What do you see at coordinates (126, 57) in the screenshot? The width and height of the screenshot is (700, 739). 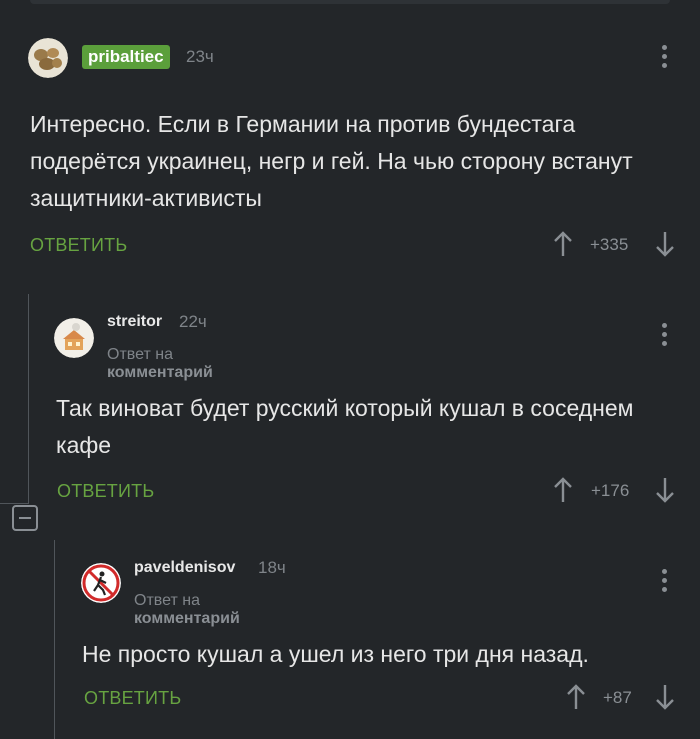 I see `username: pribaltiec` at bounding box center [126, 57].